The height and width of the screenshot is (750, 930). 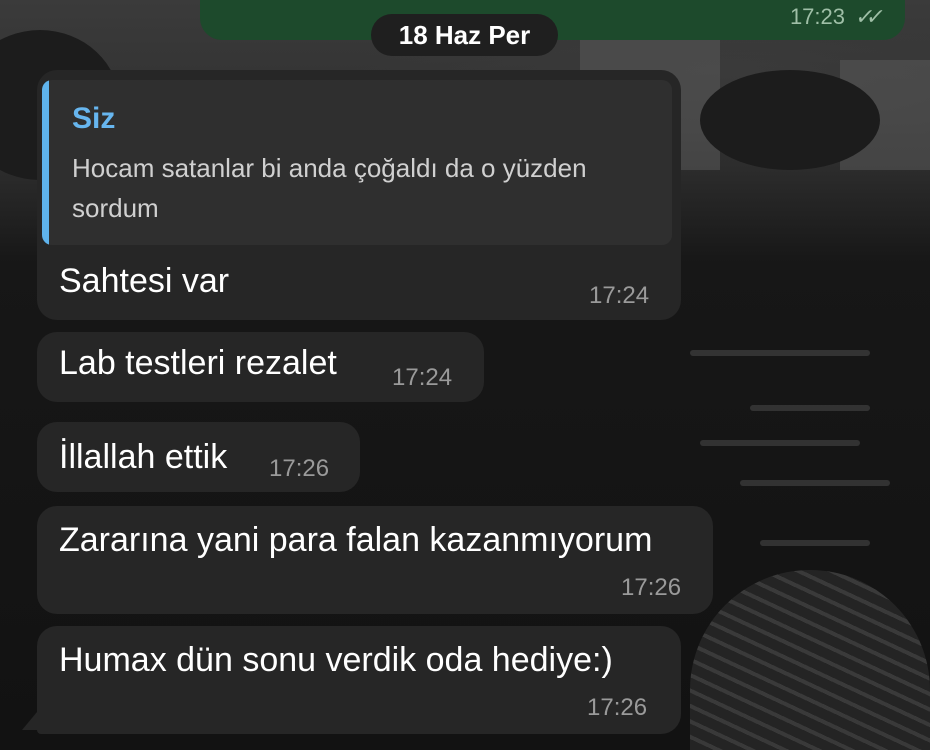 What do you see at coordinates (464, 35) in the screenshot?
I see `date-separator: 18 Haz Per` at bounding box center [464, 35].